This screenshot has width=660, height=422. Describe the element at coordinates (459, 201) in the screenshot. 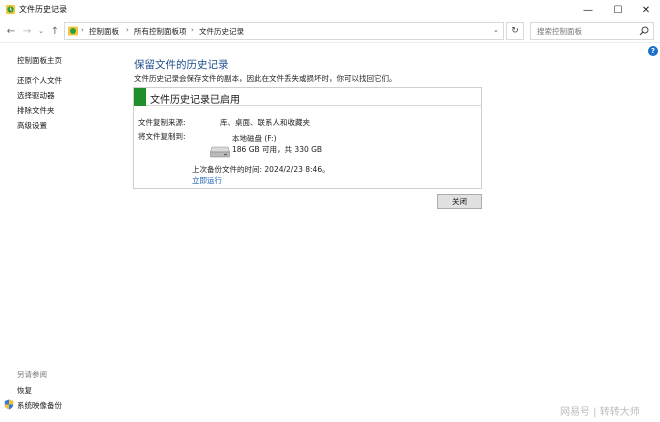

I see `close-button: 关闭` at that location.